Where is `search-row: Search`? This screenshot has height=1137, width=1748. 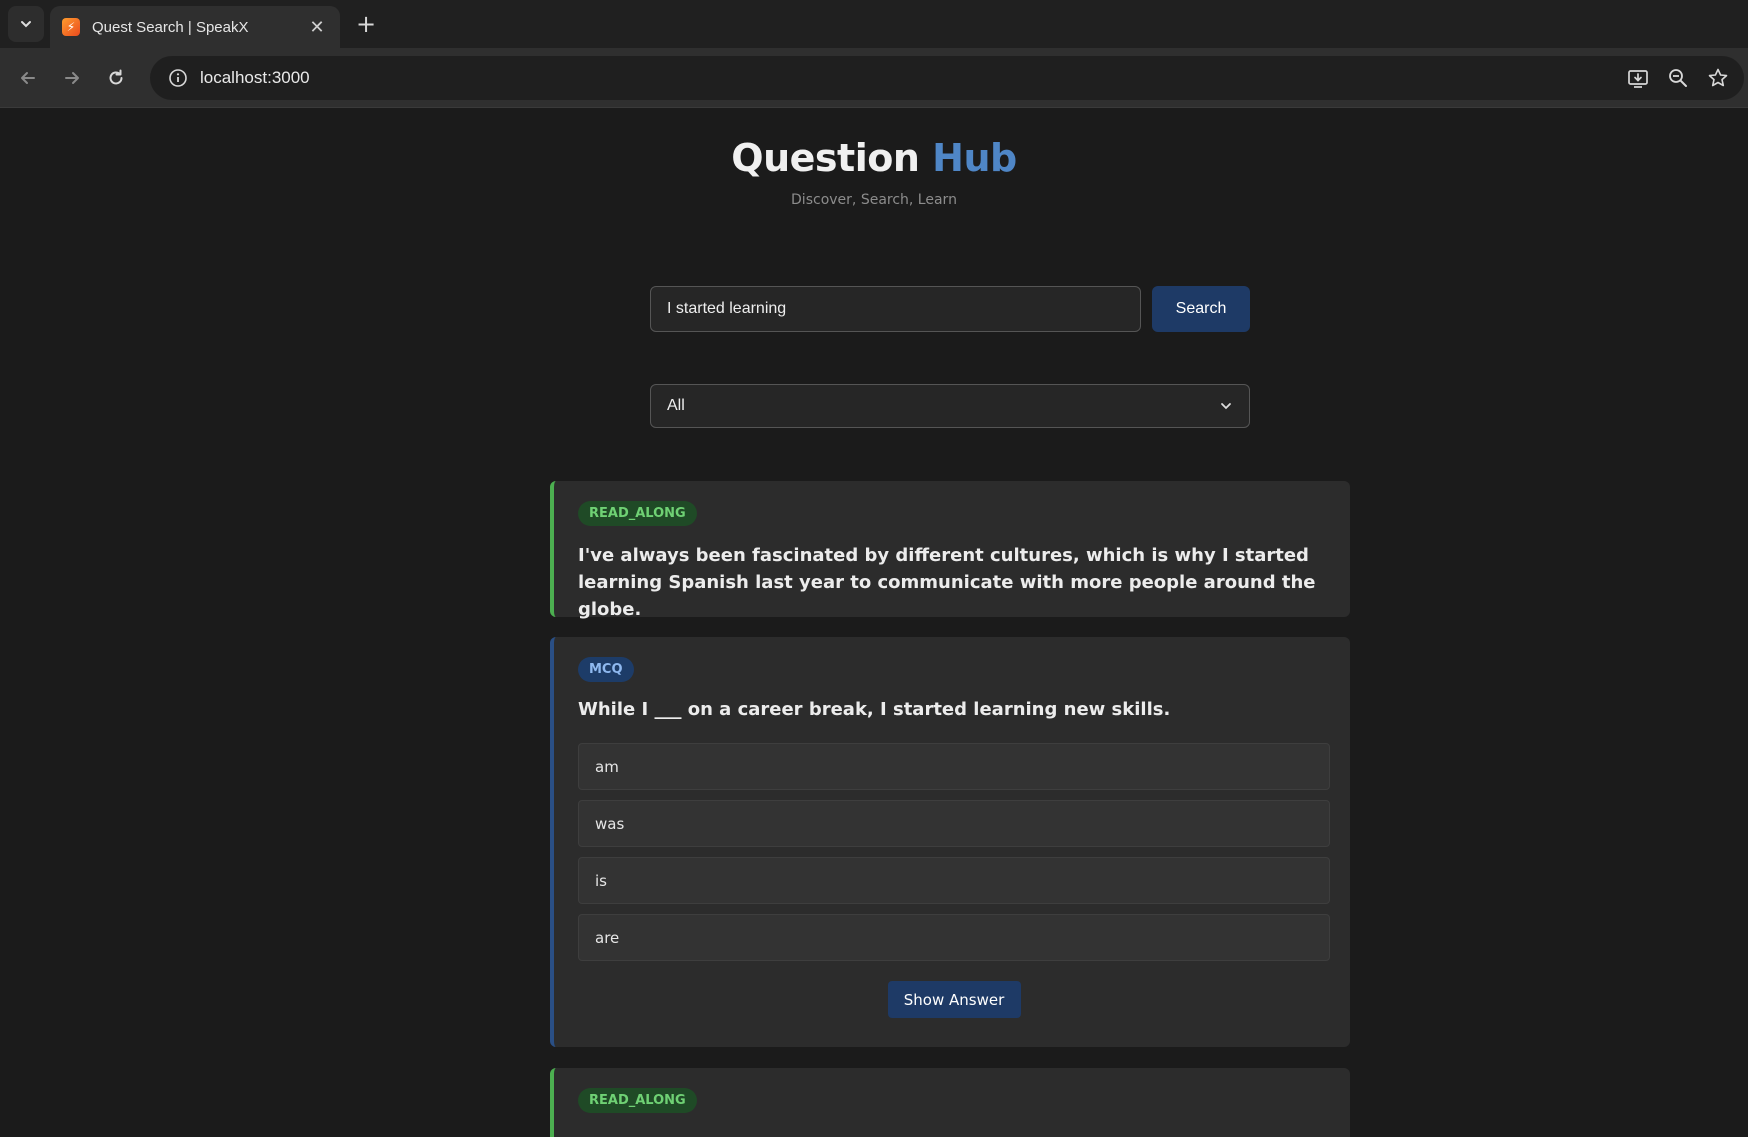
search-row: Search is located at coordinates (950, 309).